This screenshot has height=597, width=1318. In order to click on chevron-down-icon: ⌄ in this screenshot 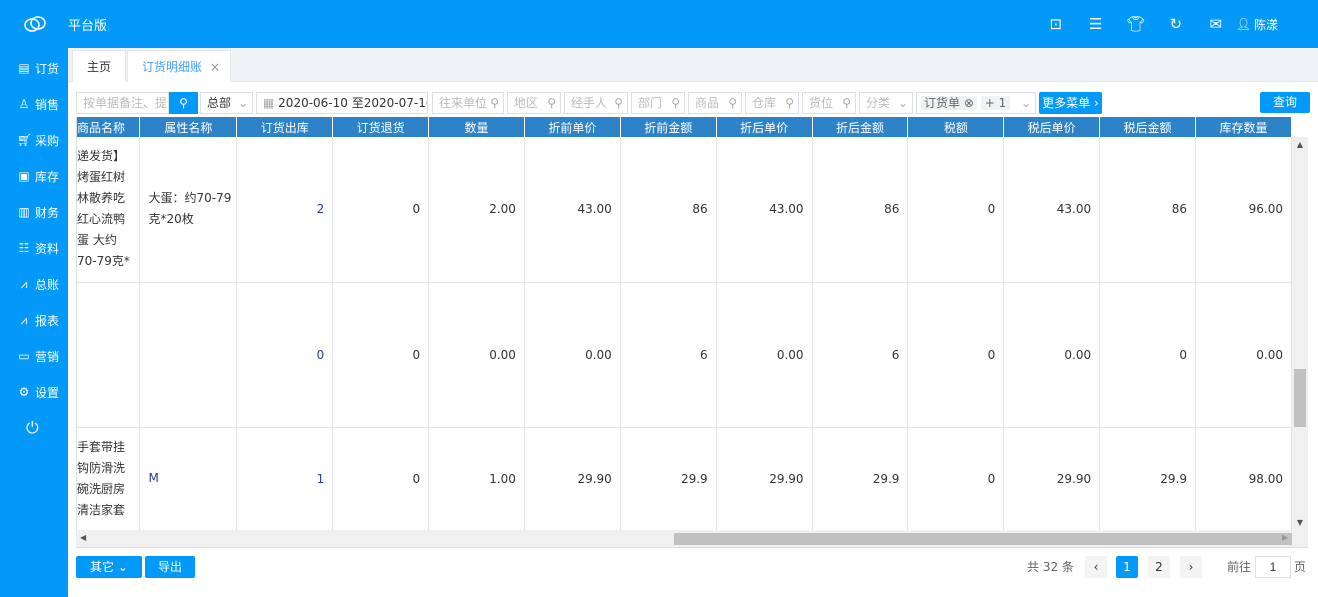, I will do `click(242, 103)`.